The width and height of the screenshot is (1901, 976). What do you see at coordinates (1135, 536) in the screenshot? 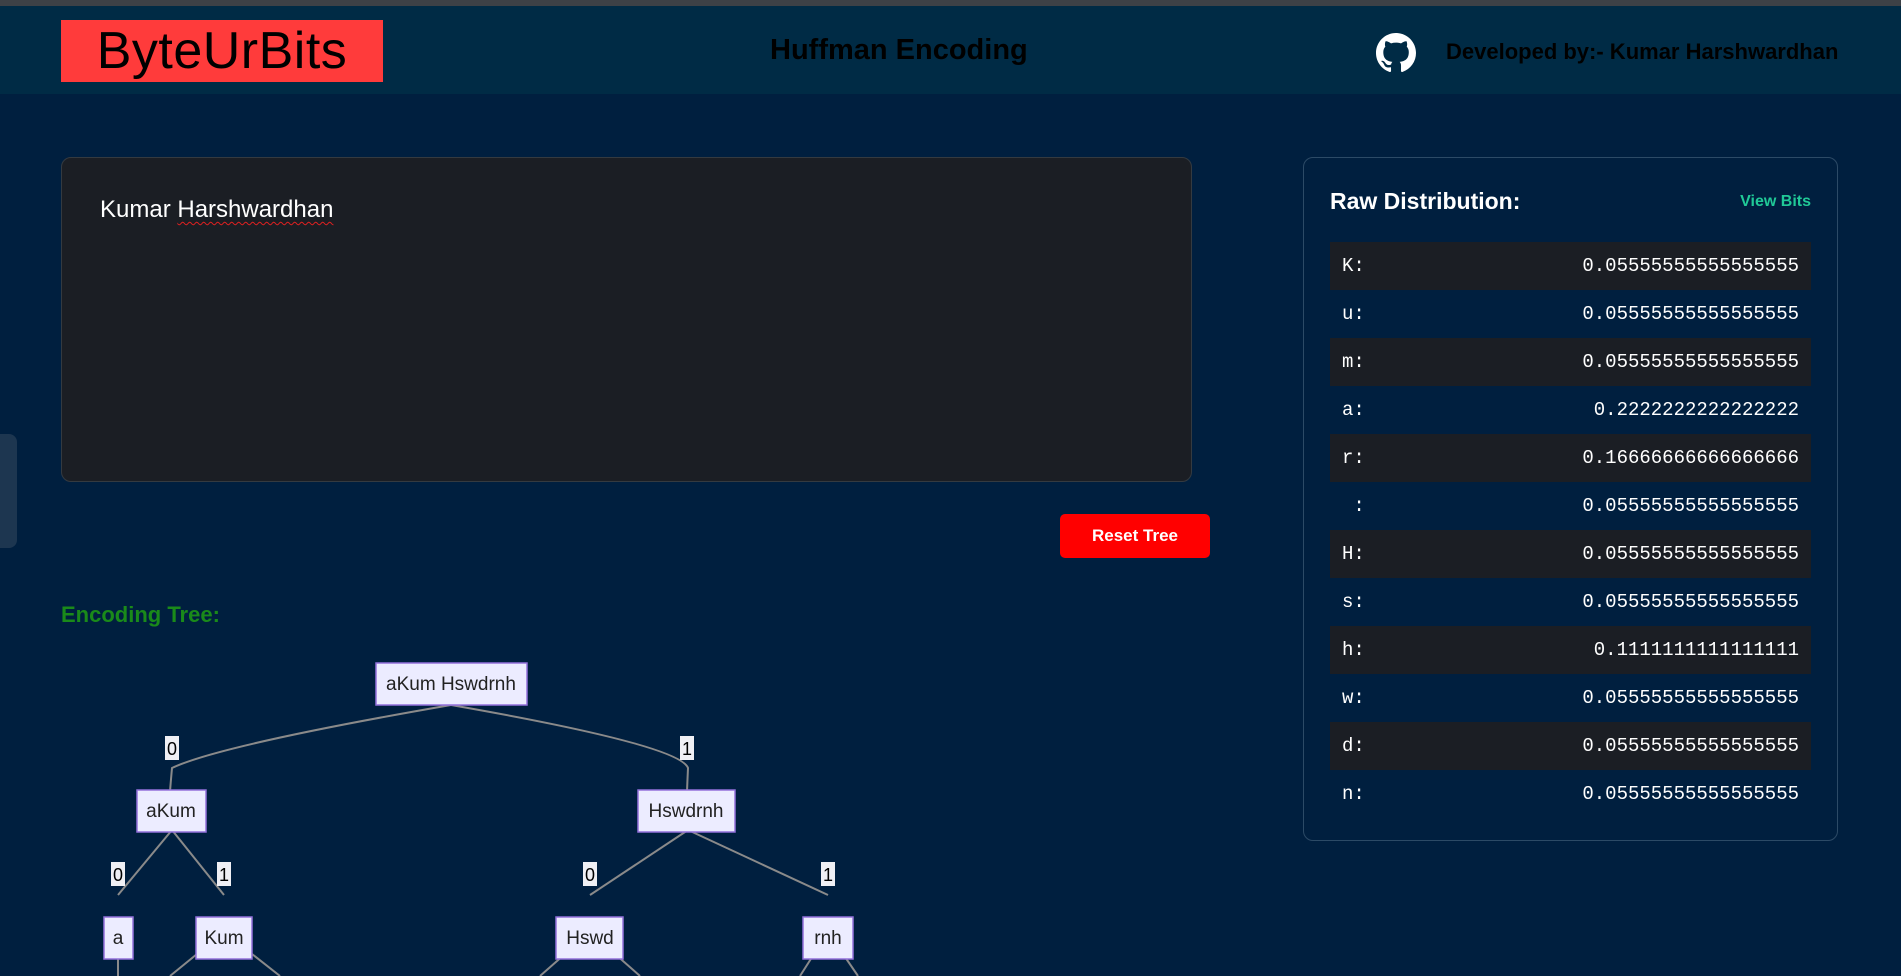
I see `reset-tree-button: Reset Tree` at bounding box center [1135, 536].